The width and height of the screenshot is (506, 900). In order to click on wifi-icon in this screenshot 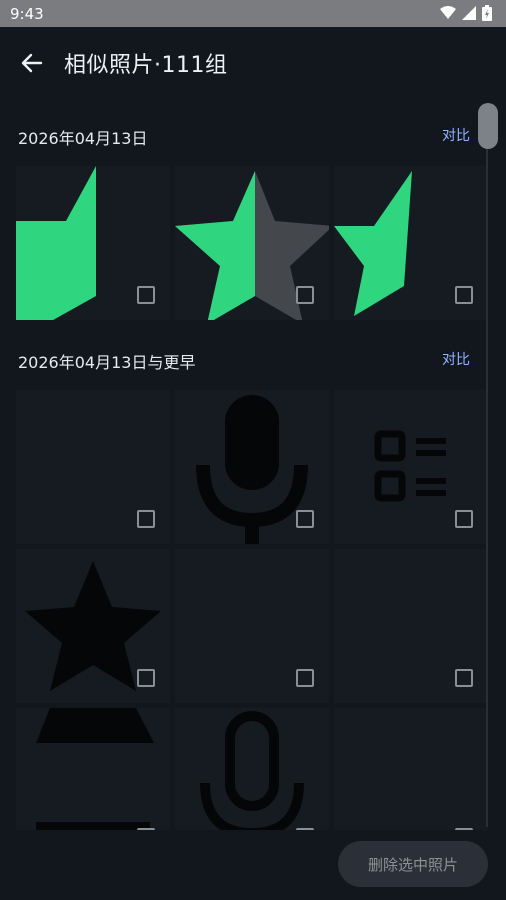, I will do `click(448, 12)`.